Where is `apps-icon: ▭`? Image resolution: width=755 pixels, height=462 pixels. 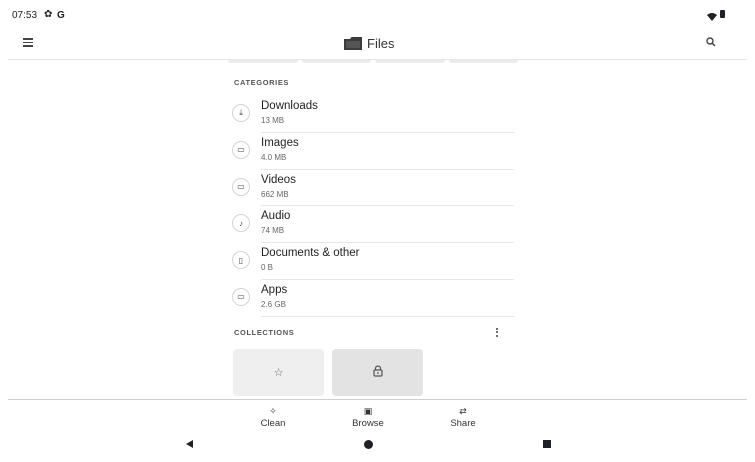
apps-icon: ▭ is located at coordinates (241, 296).